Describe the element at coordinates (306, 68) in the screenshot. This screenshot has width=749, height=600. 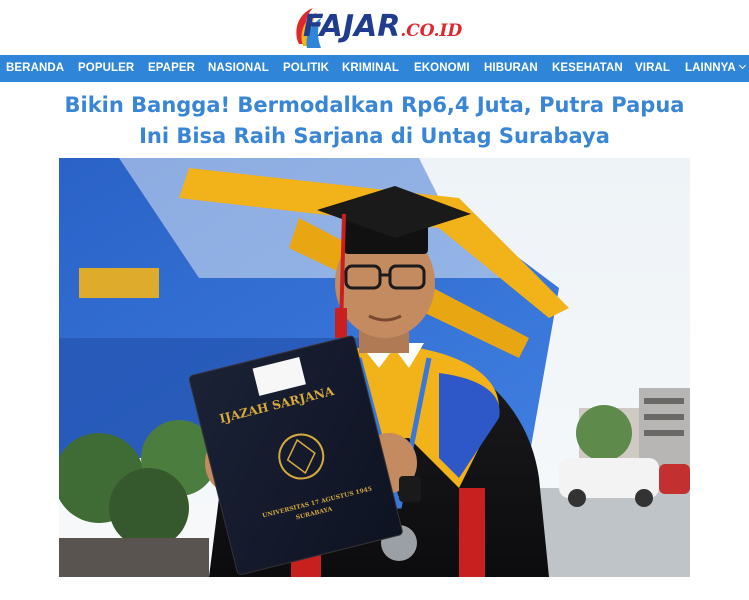
I see `nav-item-politik: POLITIK` at that location.